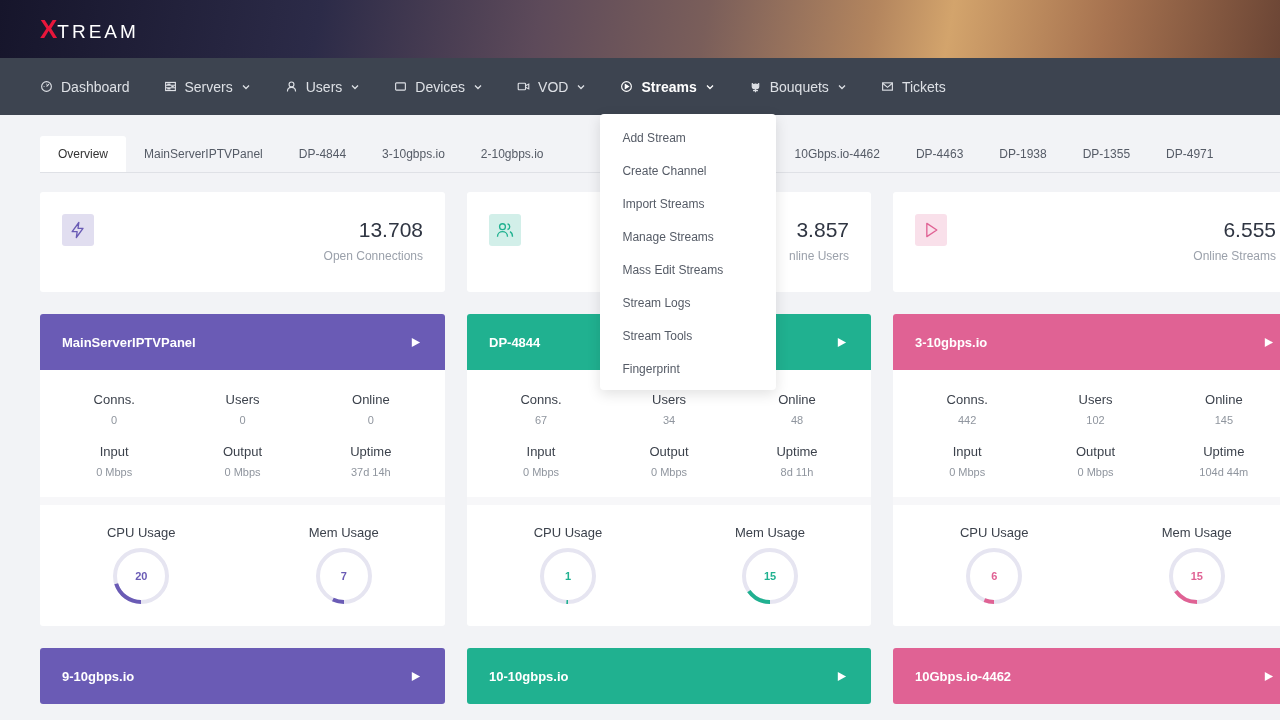 The height and width of the screenshot is (720, 1280). I want to click on nav-item: Users, so click(322, 86).